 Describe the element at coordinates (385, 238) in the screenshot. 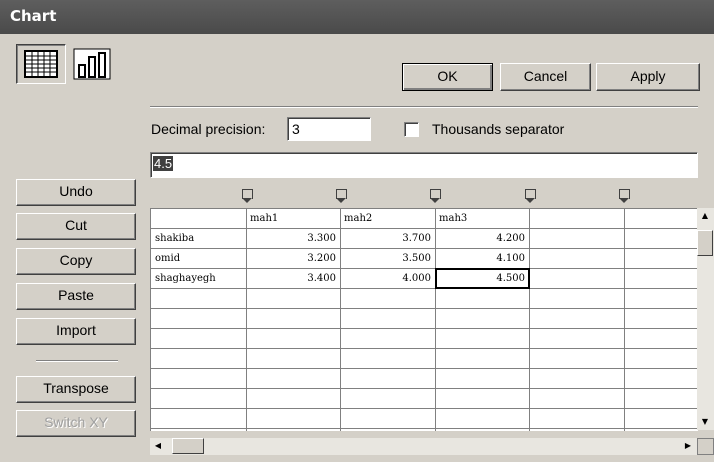

I see `table-cell: 3.700` at that location.